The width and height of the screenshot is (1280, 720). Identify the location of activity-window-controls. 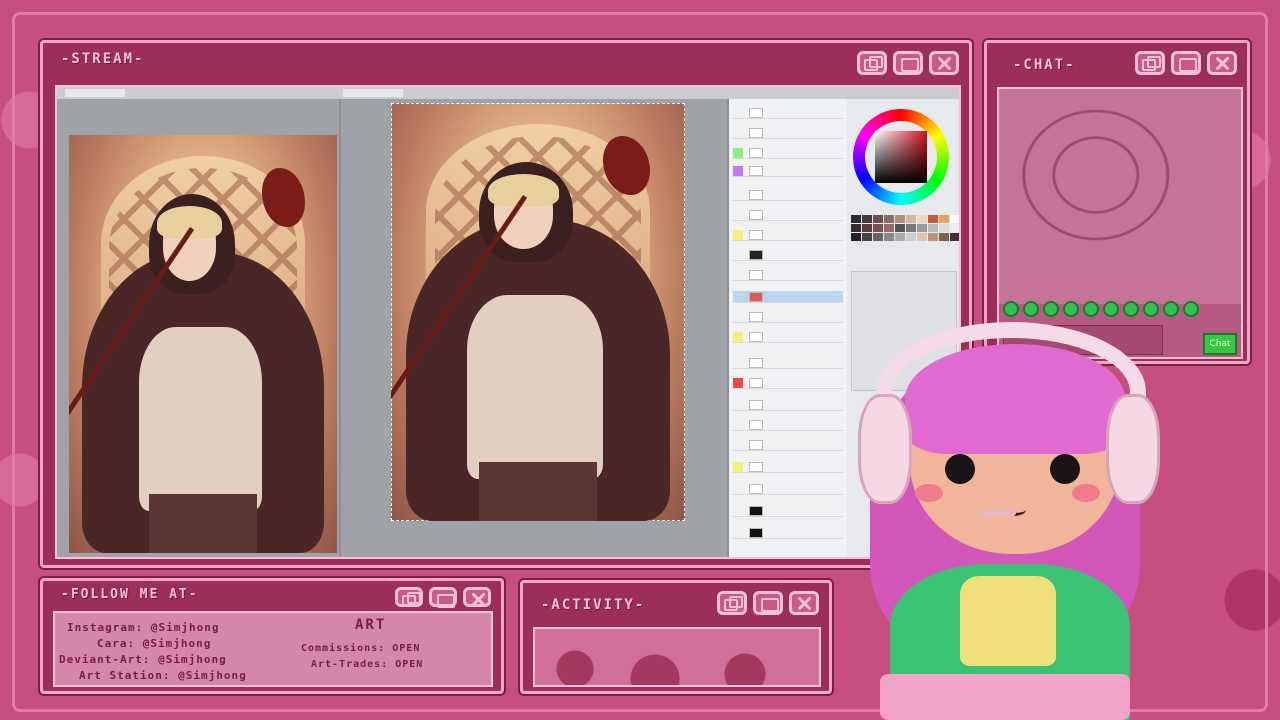
(768, 603).